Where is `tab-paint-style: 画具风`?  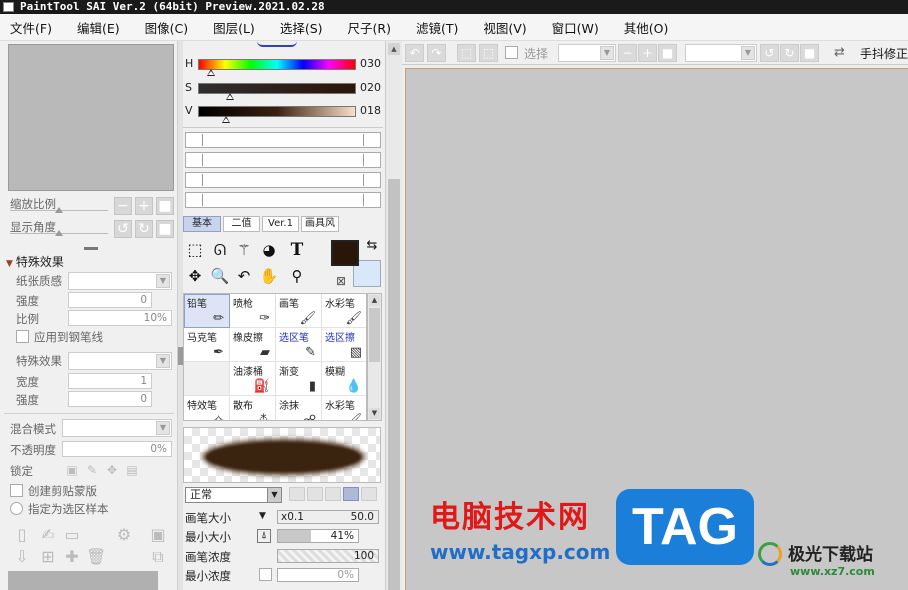 tab-paint-style: 画具风 is located at coordinates (320, 224).